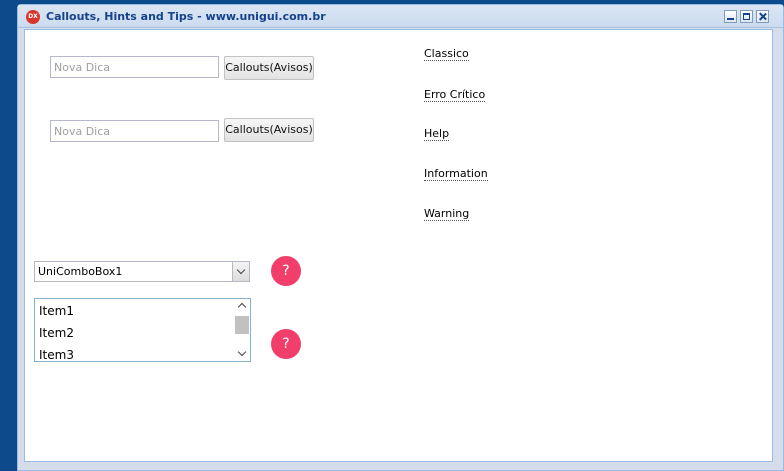 The height and width of the screenshot is (471, 784). What do you see at coordinates (447, 214) in the screenshot?
I see `link-warning: Warning` at bounding box center [447, 214].